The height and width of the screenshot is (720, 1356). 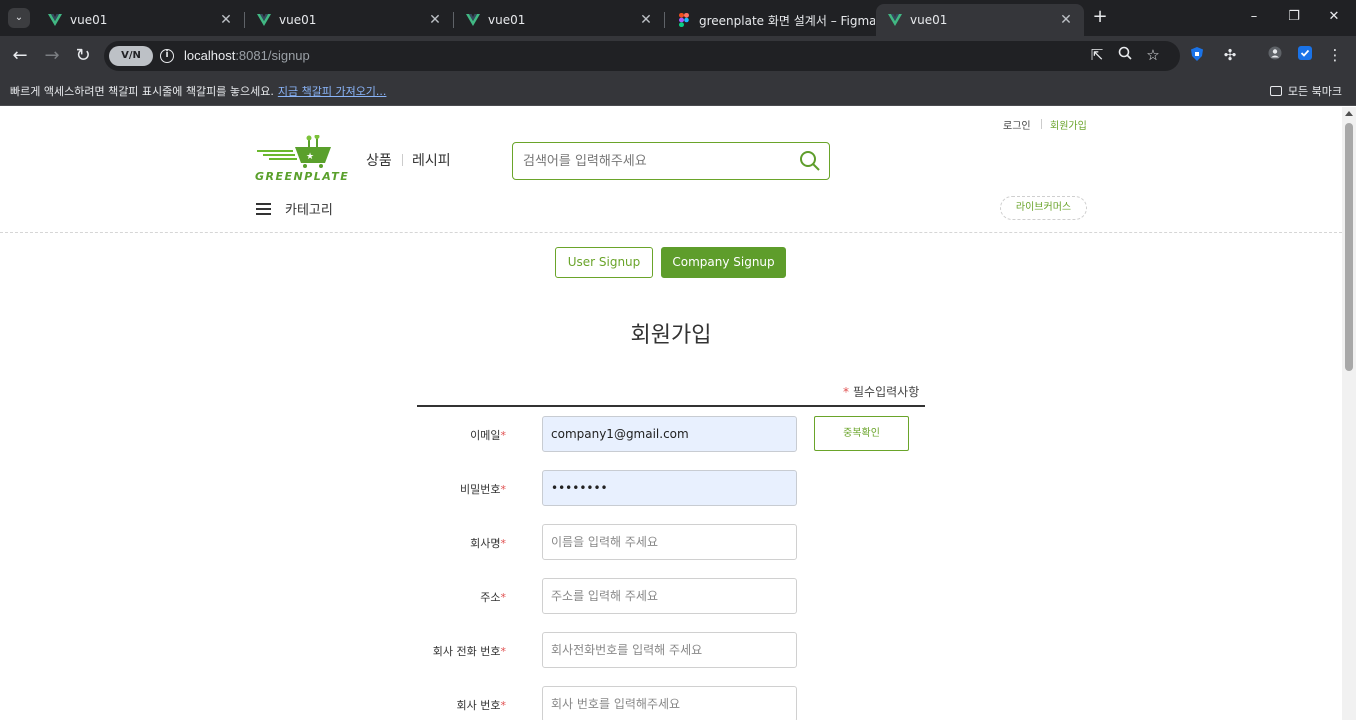 I want to click on tab-search-button: ⌄, so click(x=19, y=18).